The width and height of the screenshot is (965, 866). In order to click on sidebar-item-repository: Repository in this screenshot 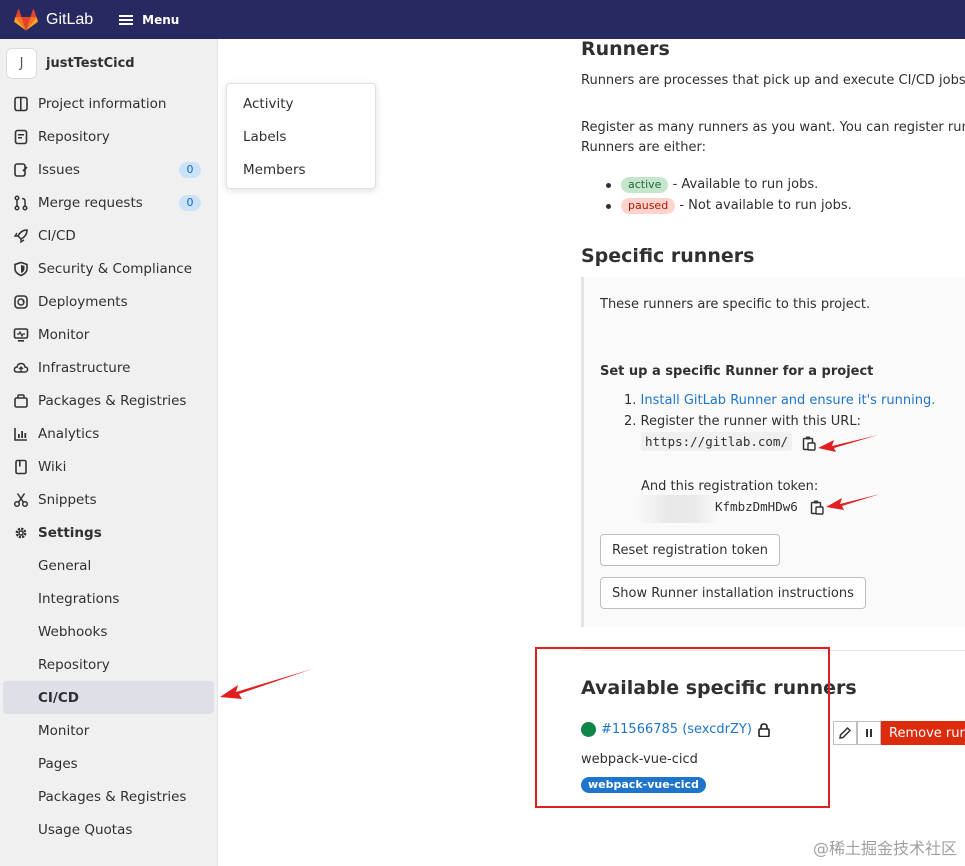, I will do `click(108, 136)`.